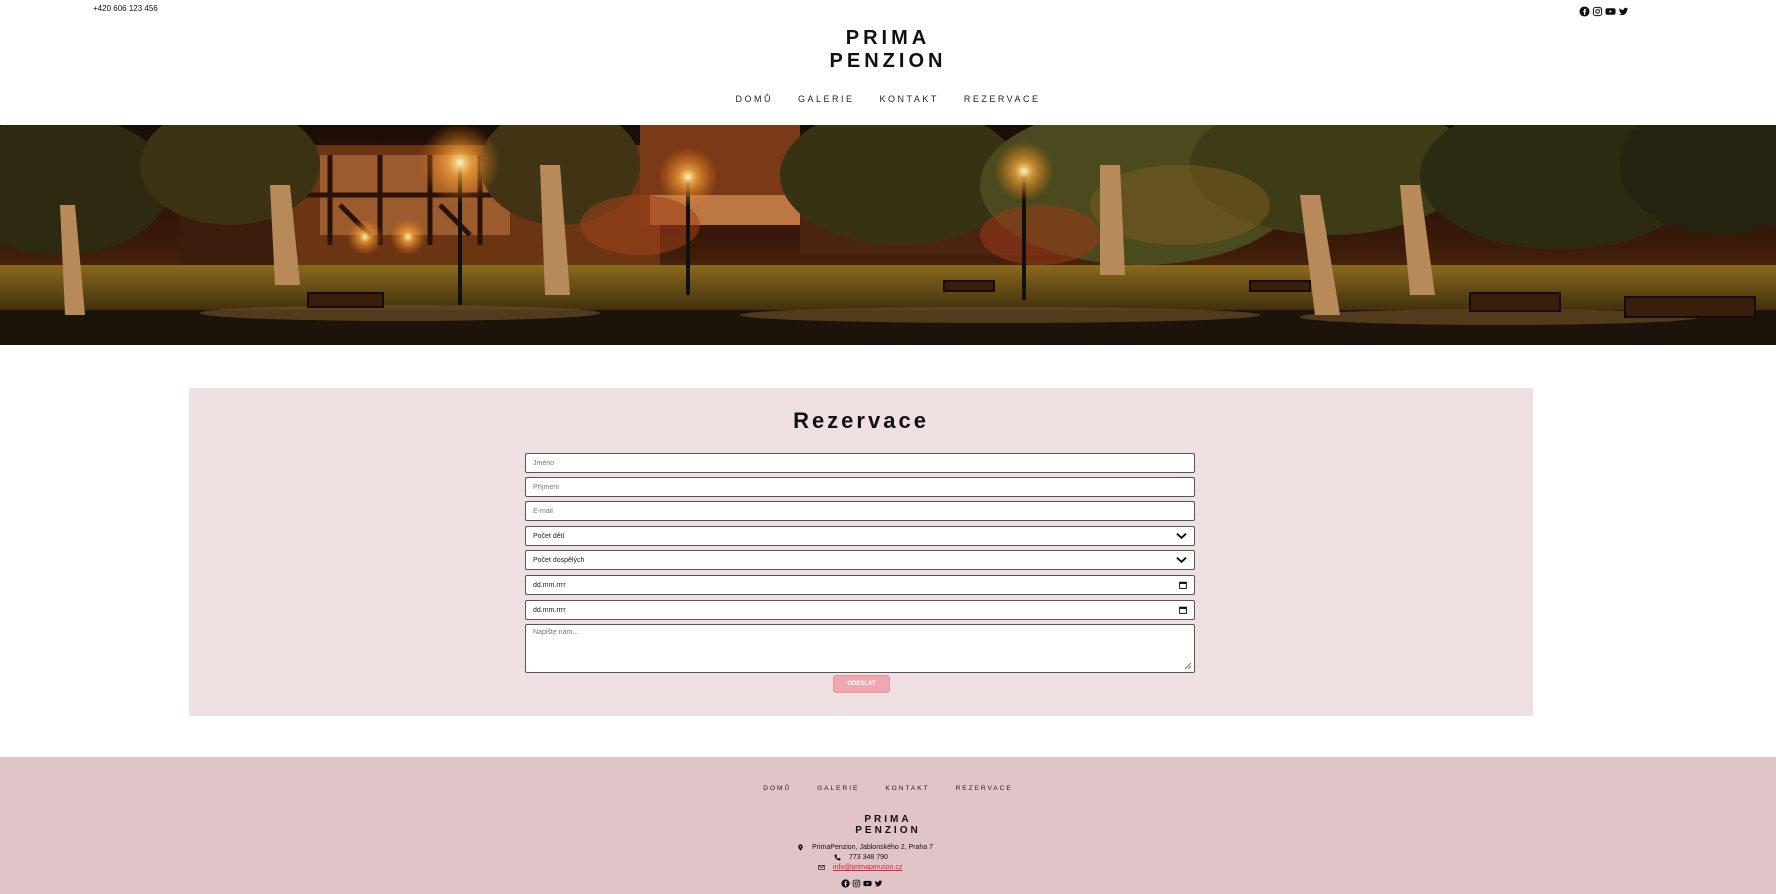 The width and height of the screenshot is (1776, 894). Describe the element at coordinates (888, 819) in the screenshot. I see `footer-logo-line-1: PRIMA` at that location.